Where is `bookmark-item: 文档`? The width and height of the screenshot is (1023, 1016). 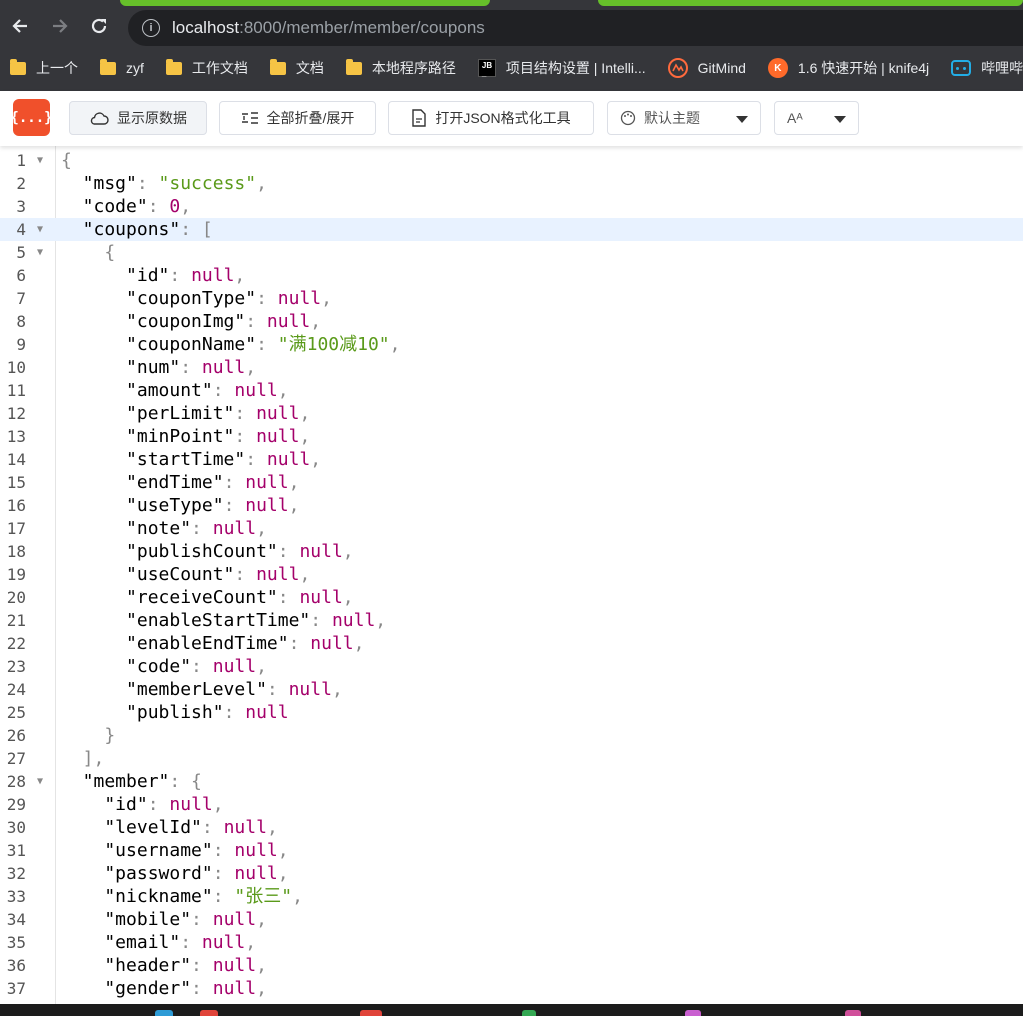
bookmark-item: 文档 is located at coordinates (296, 68).